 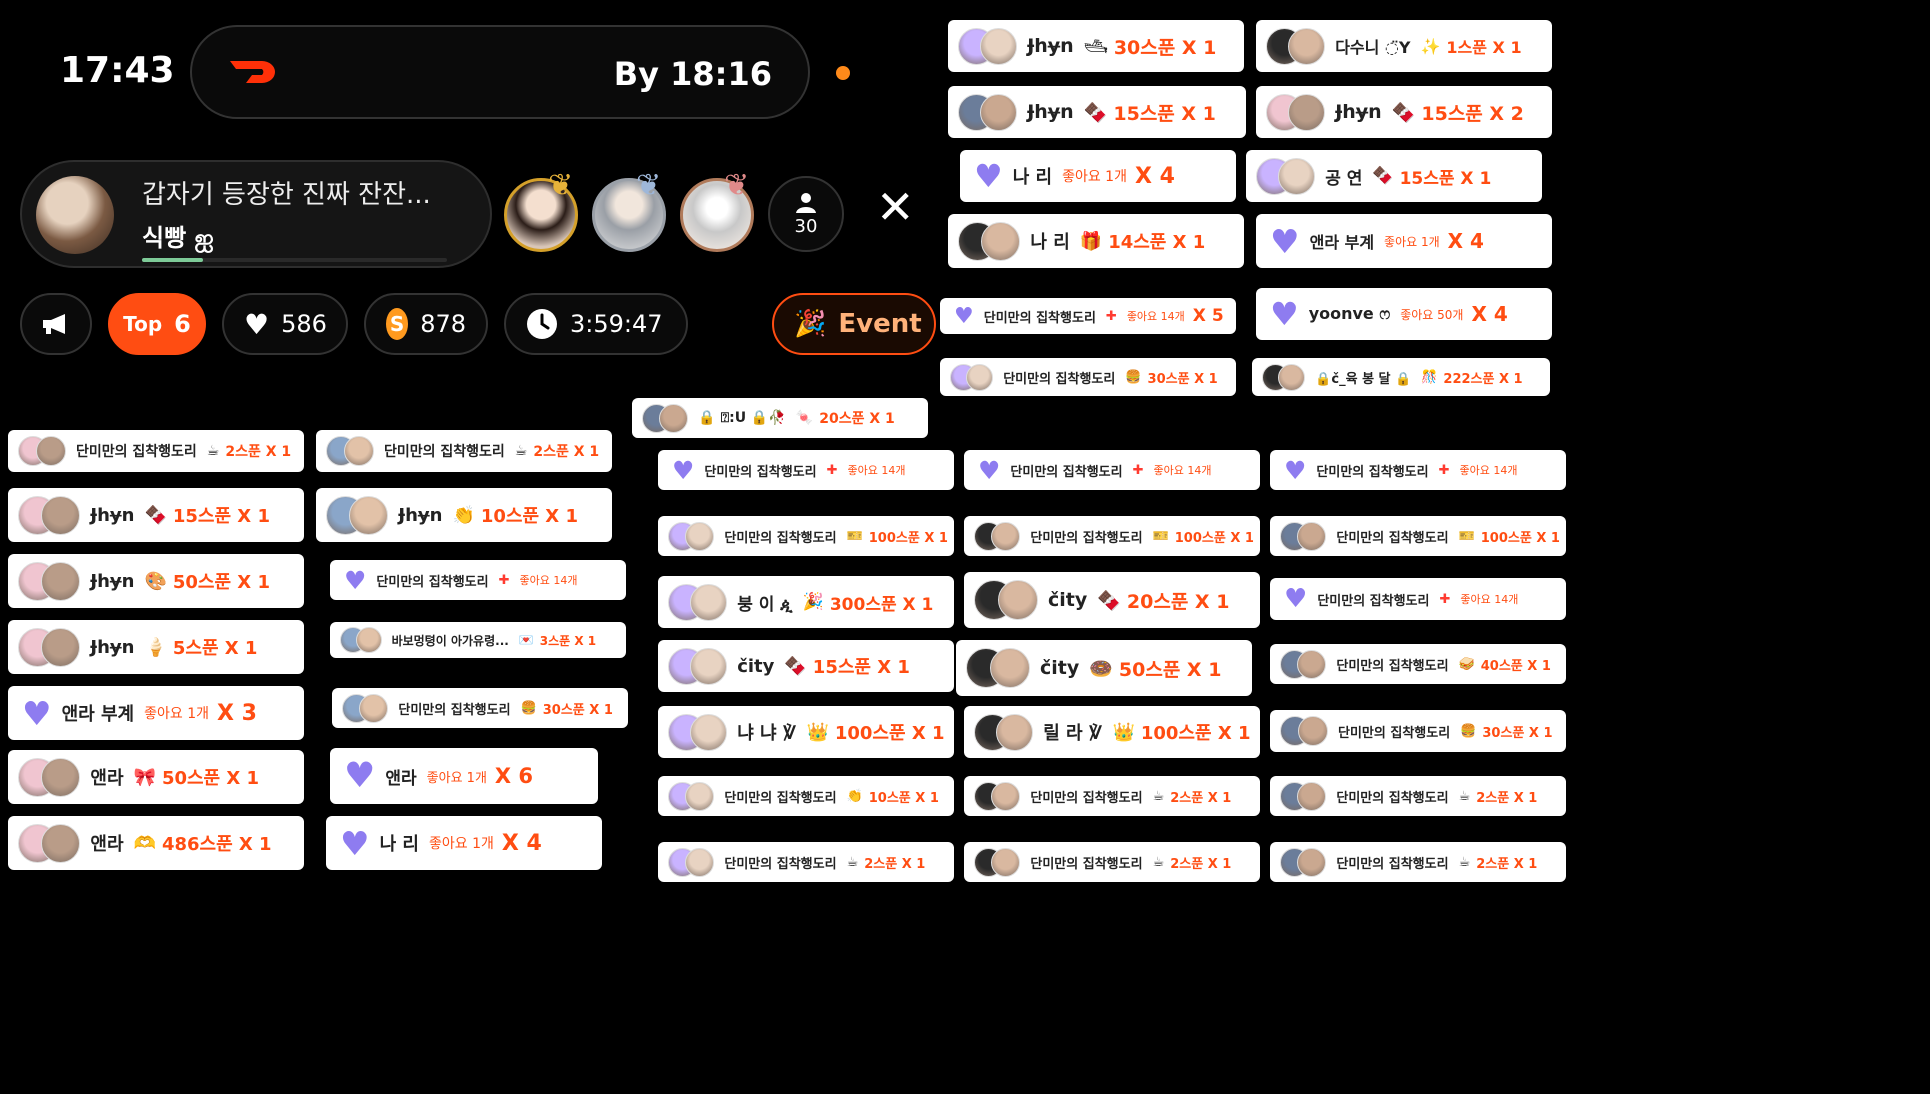 I want to click on duration-pill: 3:59:47, so click(x=596, y=324).